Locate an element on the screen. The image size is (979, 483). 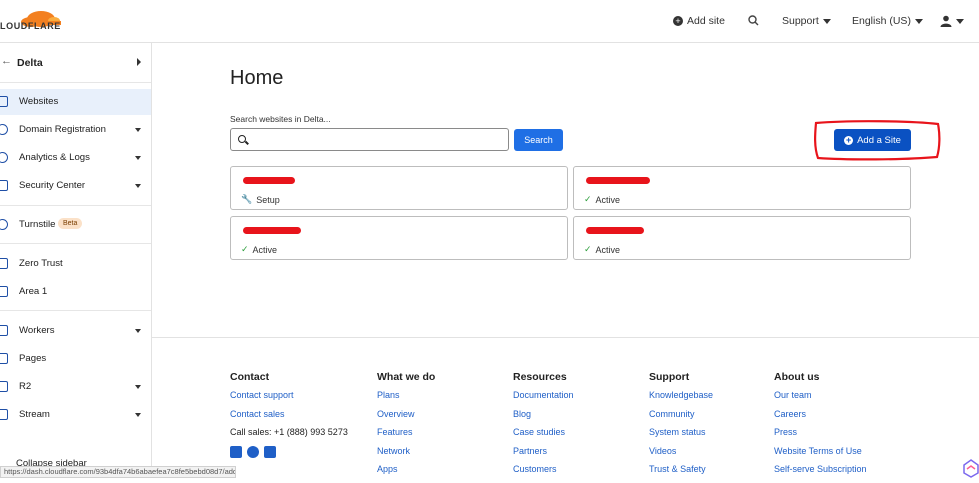
plus-circle-icon: + is located at coordinates (849, 139).